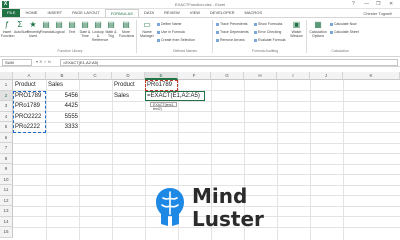 The height and width of the screenshot is (240, 400). What do you see at coordinates (112, 160) in the screenshot?
I see `gridline` at bounding box center [112, 160].